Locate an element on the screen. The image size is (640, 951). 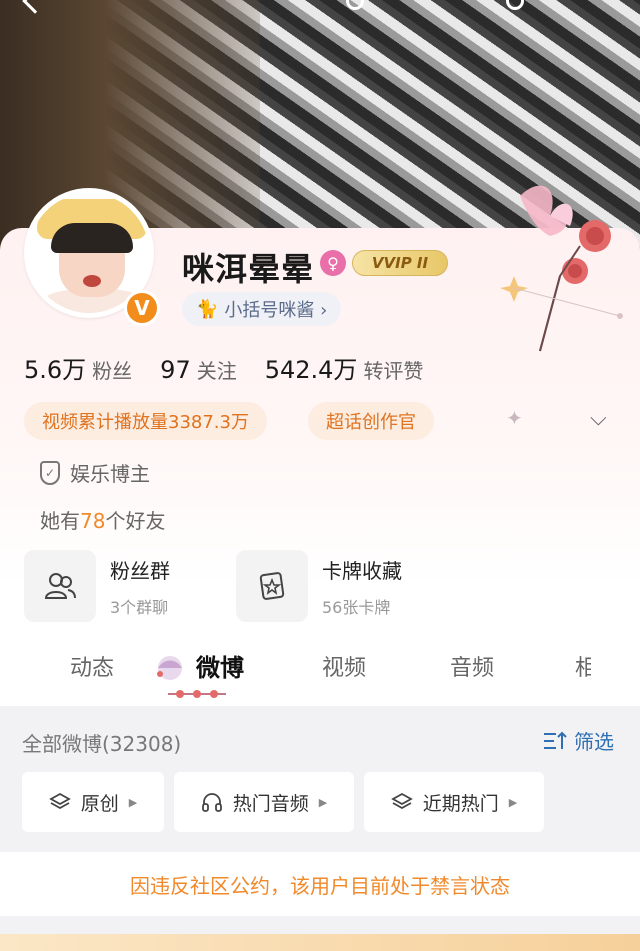
stat-followers: 5.6万 粉丝 is located at coordinates (78, 367).